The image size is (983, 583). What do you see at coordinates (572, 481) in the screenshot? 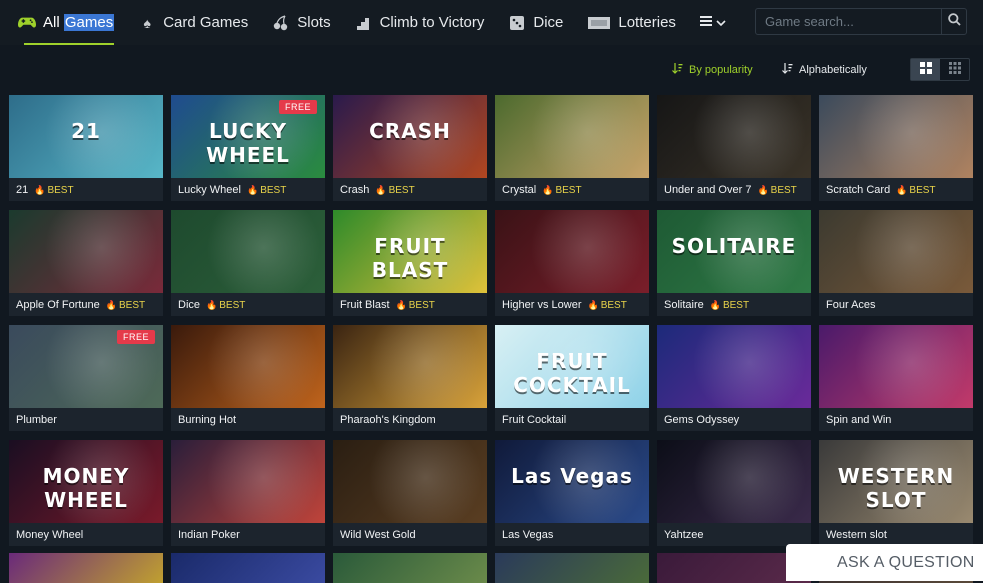
I see `game-thumbnail: Las Vegas` at bounding box center [572, 481].